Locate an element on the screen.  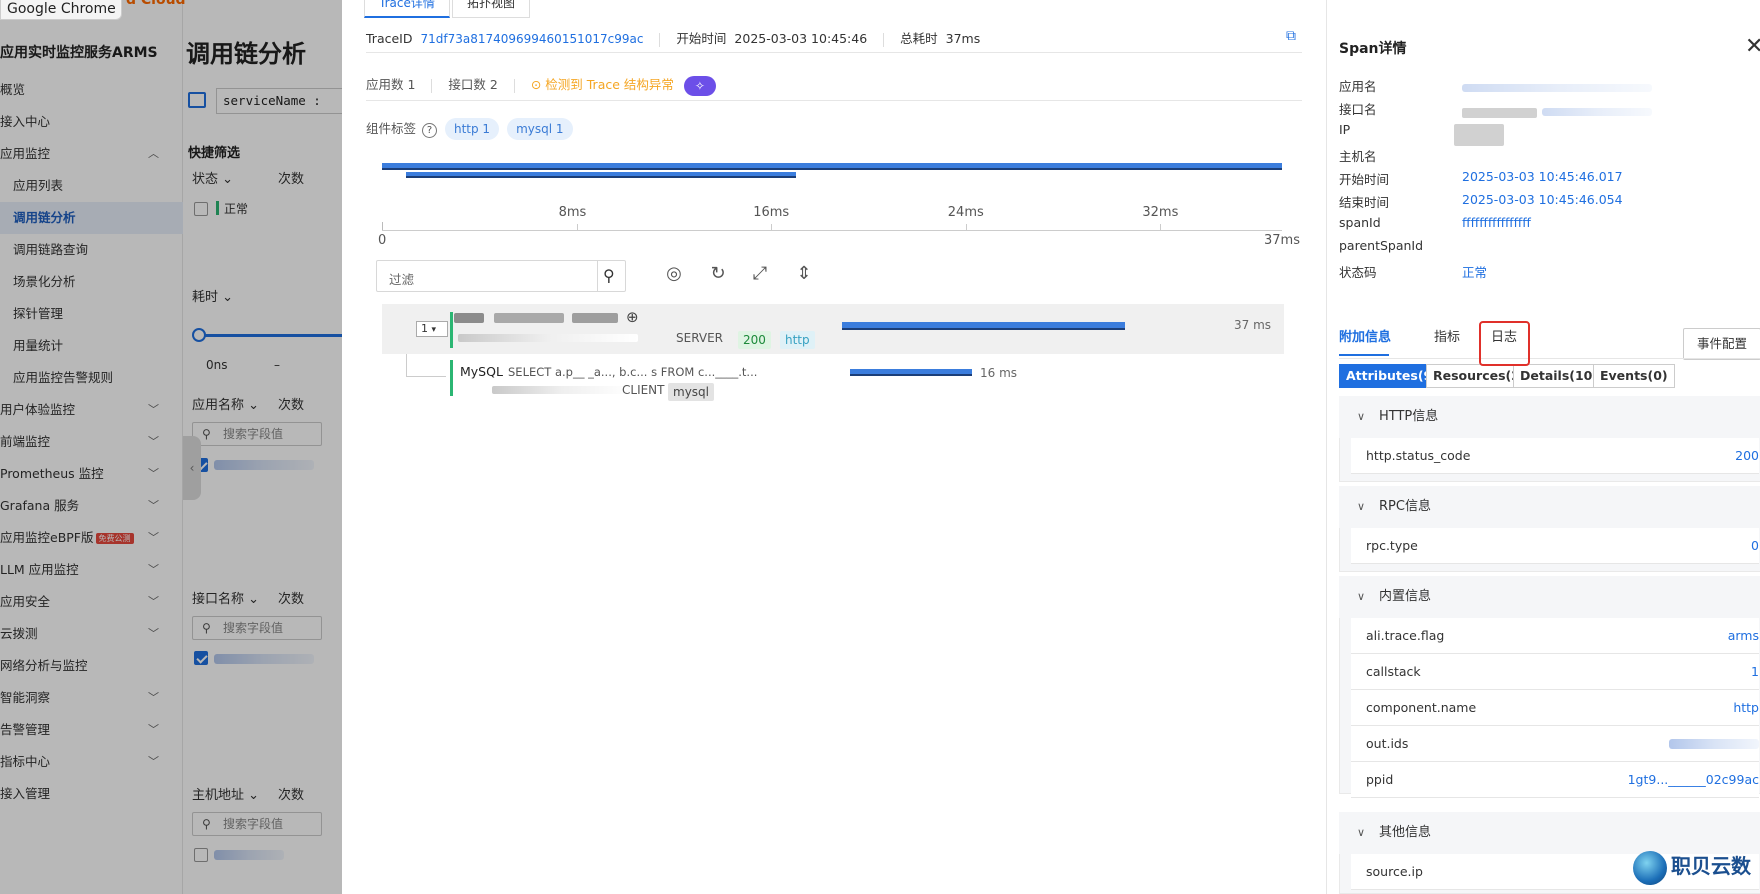
span-expand-select: 1 ▾ is located at coordinates (432, 329).